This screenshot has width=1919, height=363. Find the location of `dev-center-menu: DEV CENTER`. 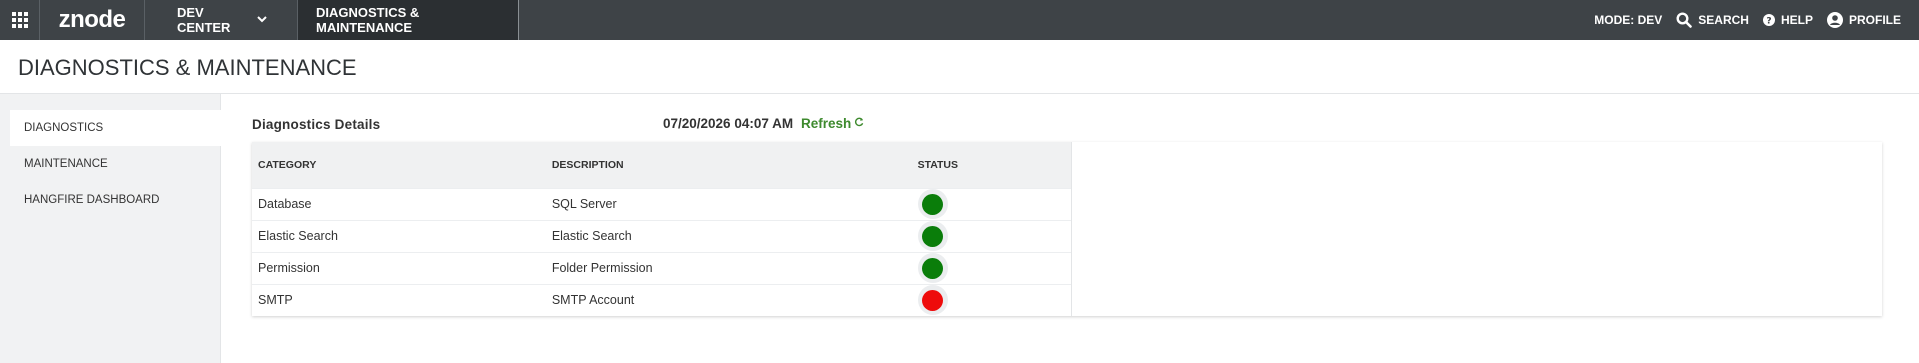

dev-center-menu: DEV CENTER is located at coordinates (221, 20).